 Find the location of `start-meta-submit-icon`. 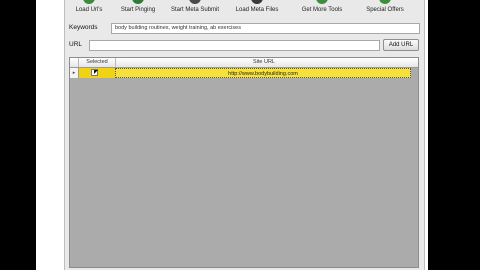

start-meta-submit-icon is located at coordinates (195, 2).